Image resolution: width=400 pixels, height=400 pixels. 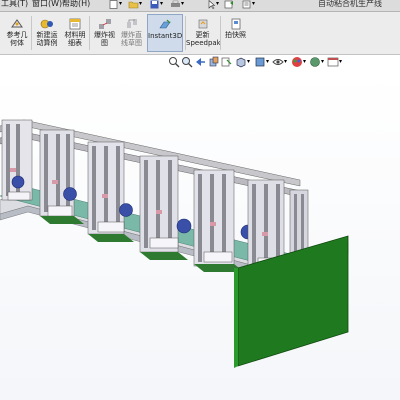 What do you see at coordinates (76, 5) in the screenshot?
I see `menu-help: 帮助(H)` at bounding box center [76, 5].